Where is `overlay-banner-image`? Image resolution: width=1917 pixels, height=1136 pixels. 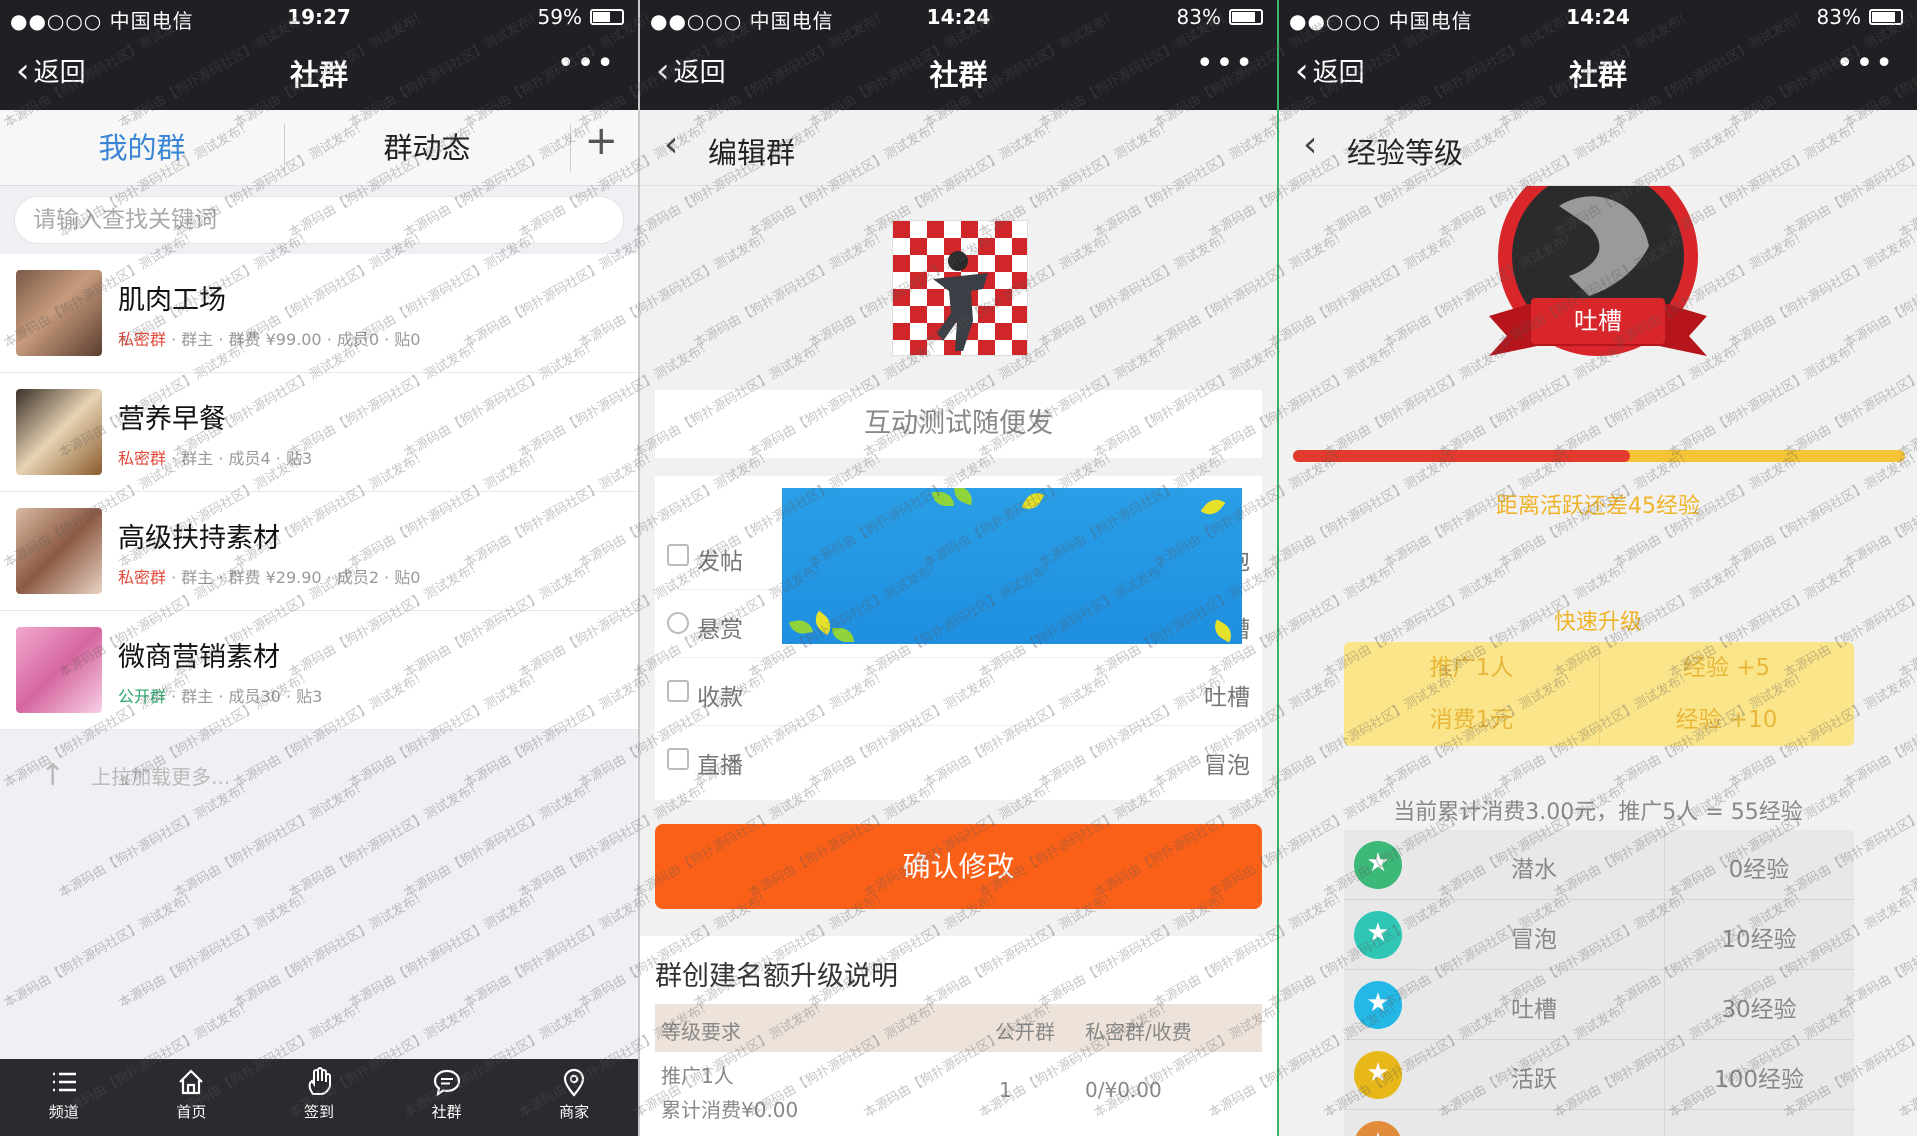
overlay-banner-image is located at coordinates (1012, 566).